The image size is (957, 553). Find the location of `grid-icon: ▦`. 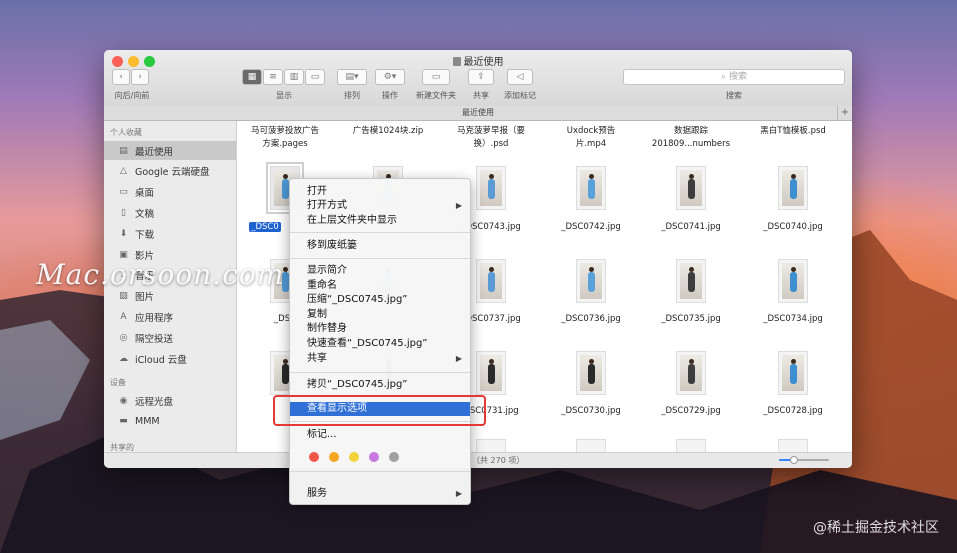

grid-icon: ▦ is located at coordinates (252, 77).